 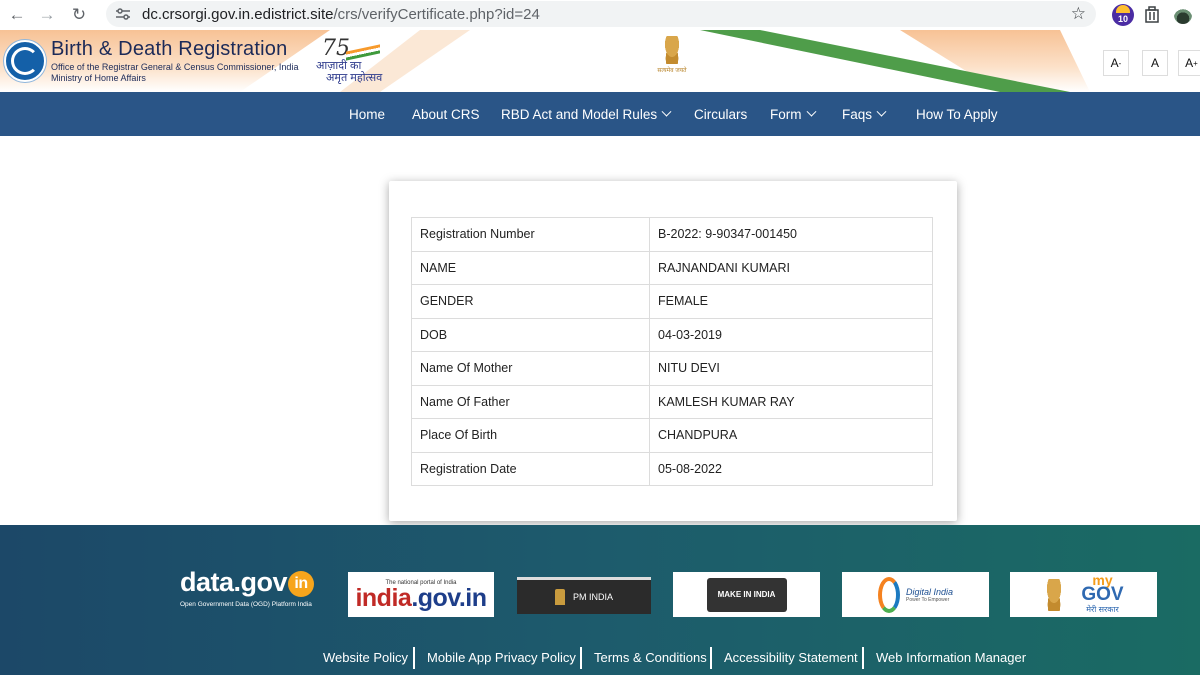 I want to click on table-row: GENDER FEMALE, so click(x=672, y=301).